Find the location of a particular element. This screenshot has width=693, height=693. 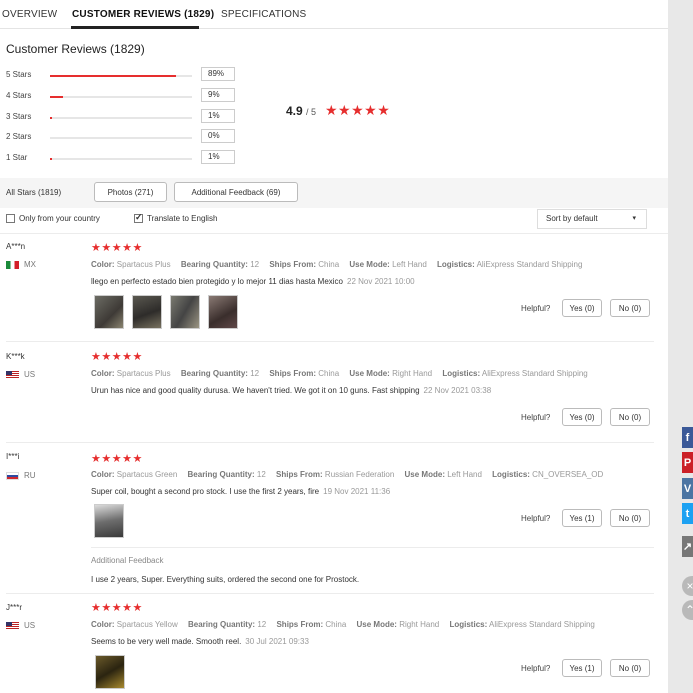

rating-row-1: 1 Star 1% is located at coordinates (121, 157).